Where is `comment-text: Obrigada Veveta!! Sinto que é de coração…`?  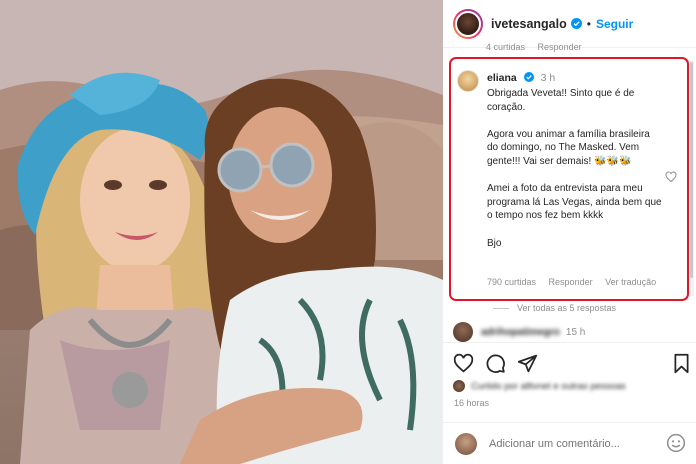
comment-text: Obrigada Veveta!! Sinto que é de coração… is located at coordinates (575, 168).